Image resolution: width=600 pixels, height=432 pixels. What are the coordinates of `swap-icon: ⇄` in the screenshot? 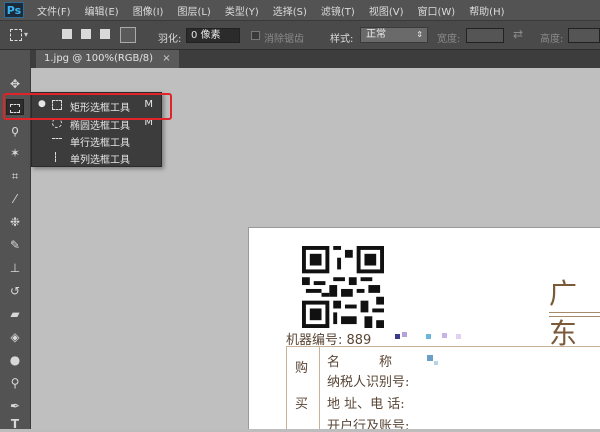 It's located at (518, 34).